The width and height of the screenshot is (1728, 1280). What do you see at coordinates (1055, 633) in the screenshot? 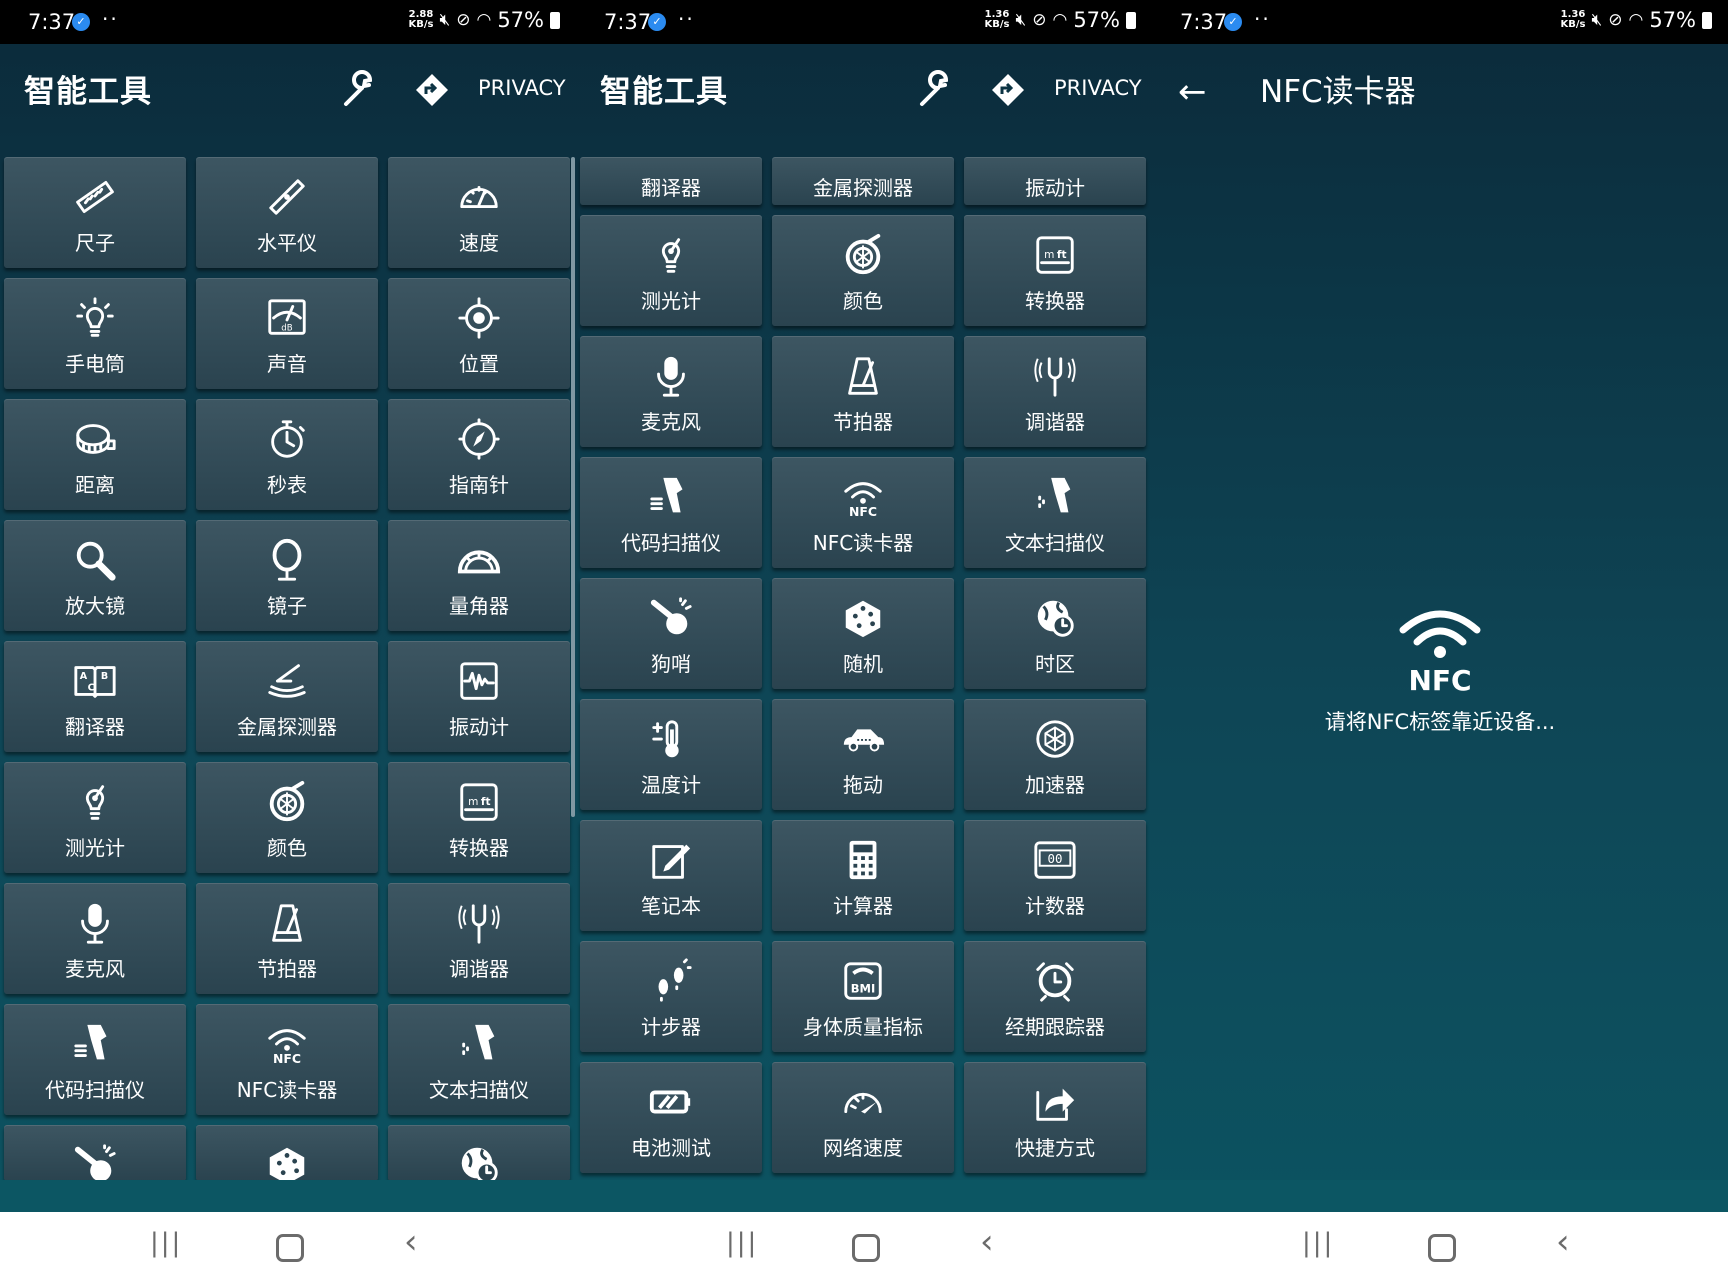
I see `tool-tile: 时区` at bounding box center [1055, 633].